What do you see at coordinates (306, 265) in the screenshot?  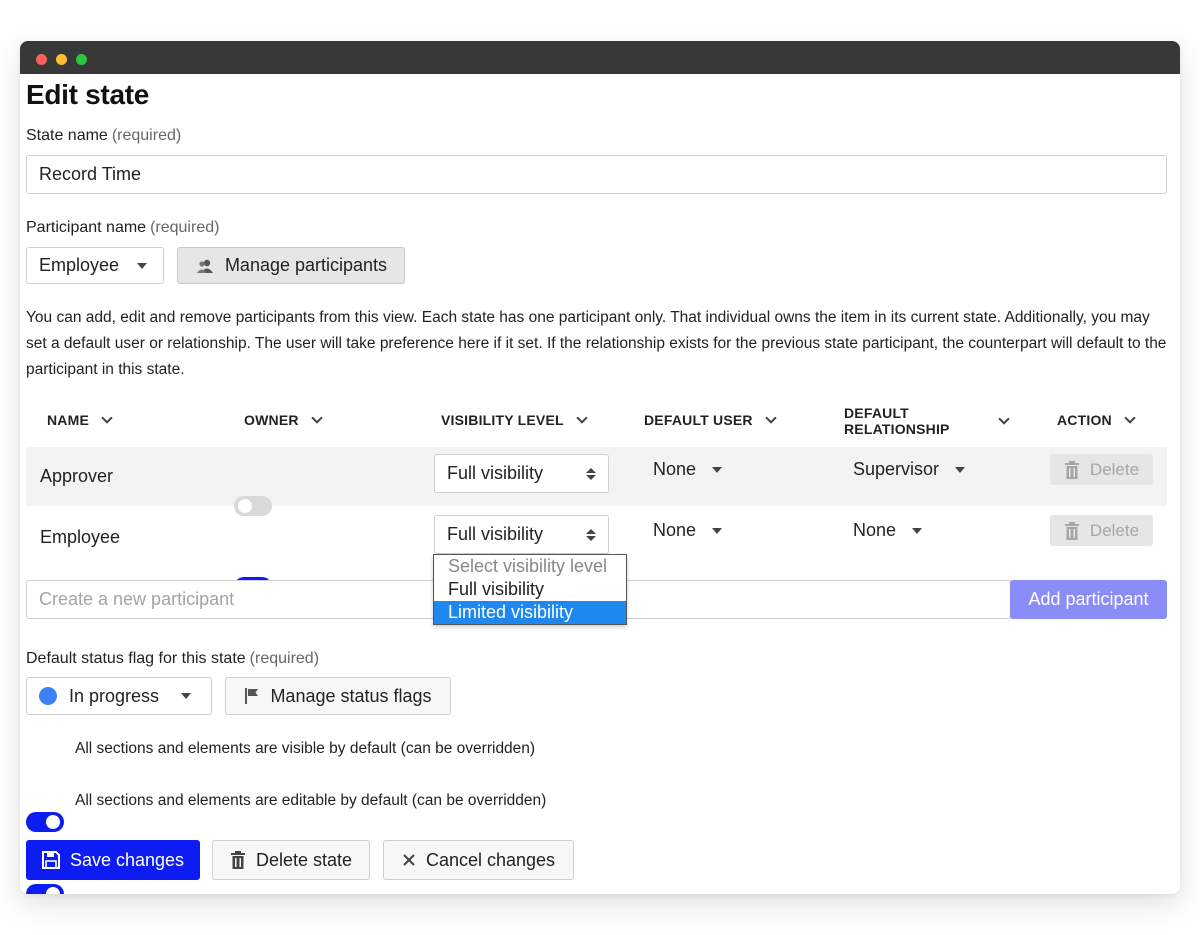 I see `manage-participants-label: Manage participants` at bounding box center [306, 265].